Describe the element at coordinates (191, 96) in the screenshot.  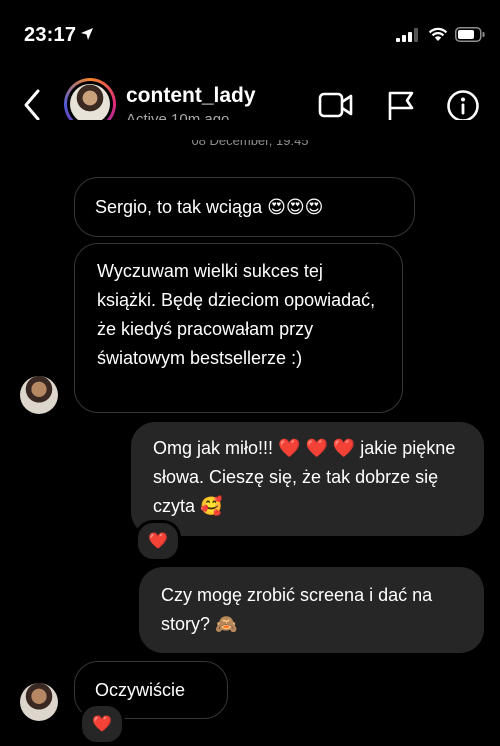
I see `chat-username: content_lady` at that location.